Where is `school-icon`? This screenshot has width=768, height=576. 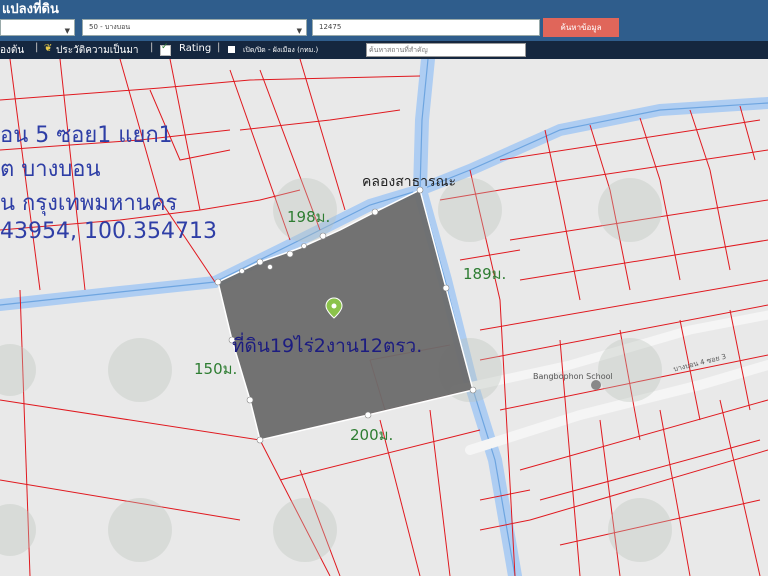 school-icon is located at coordinates (596, 385).